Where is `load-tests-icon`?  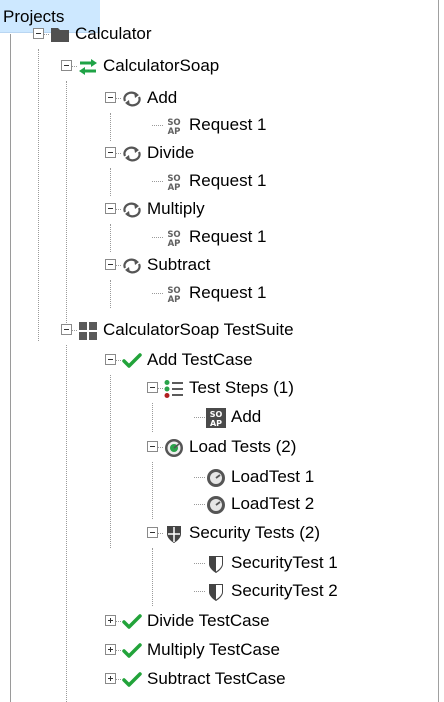
load-tests-icon is located at coordinates (174, 448).